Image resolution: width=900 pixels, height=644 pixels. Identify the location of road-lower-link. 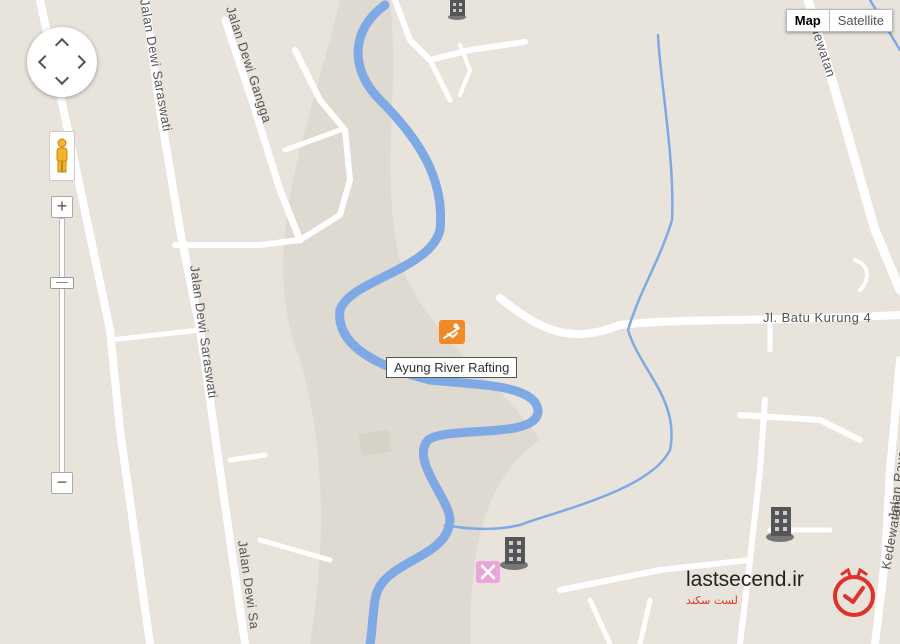
(247, 457).